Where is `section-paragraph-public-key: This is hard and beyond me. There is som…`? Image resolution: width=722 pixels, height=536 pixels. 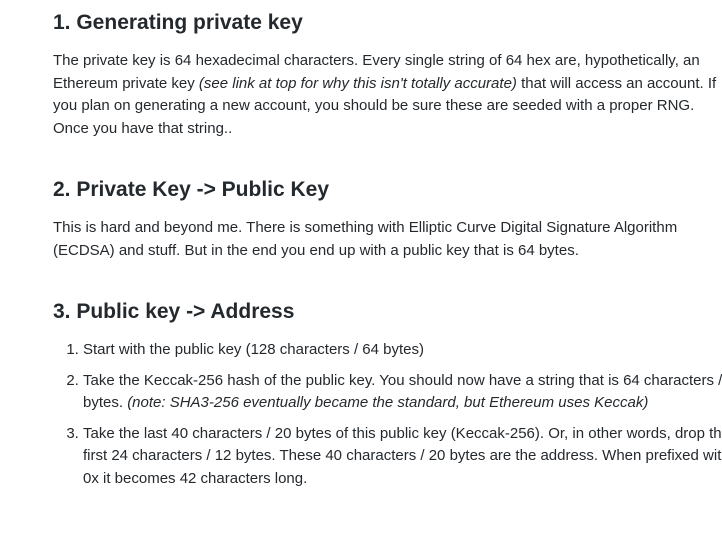 section-paragraph-public-key: This is hard and beyond me. There is som… is located at coordinates (365, 239).